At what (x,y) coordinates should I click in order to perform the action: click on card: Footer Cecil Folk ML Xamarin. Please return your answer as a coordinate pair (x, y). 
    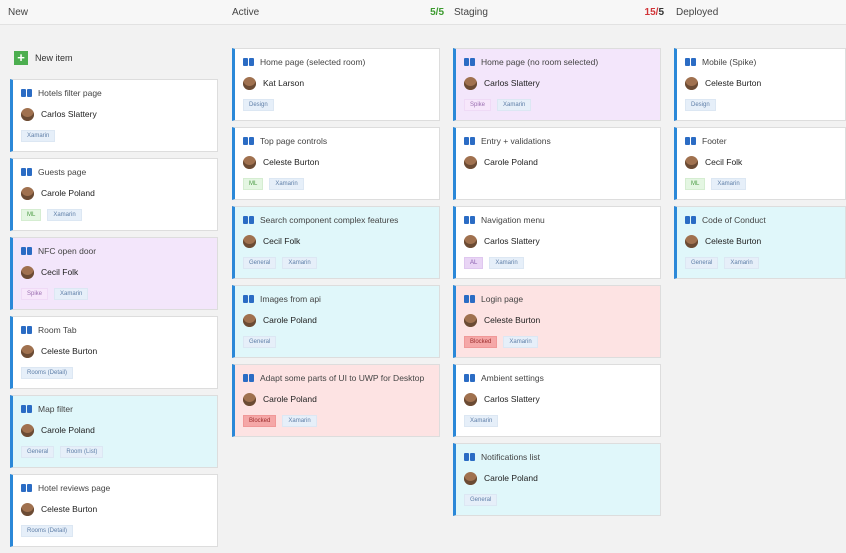
    Looking at the image, I should click on (760, 163).